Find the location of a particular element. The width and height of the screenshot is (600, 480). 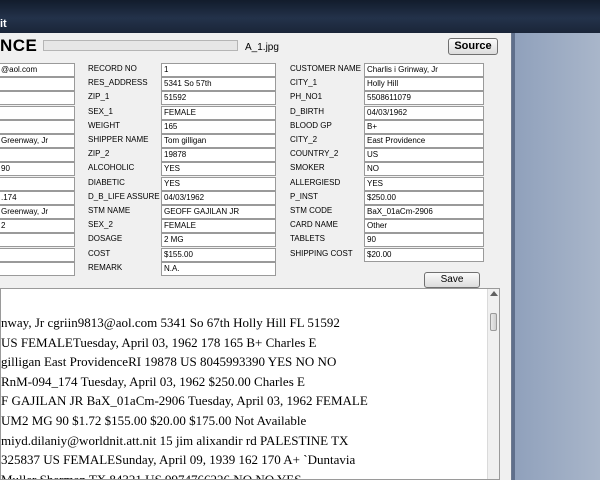

right-field-input: Holly Hill is located at coordinates (424, 84).